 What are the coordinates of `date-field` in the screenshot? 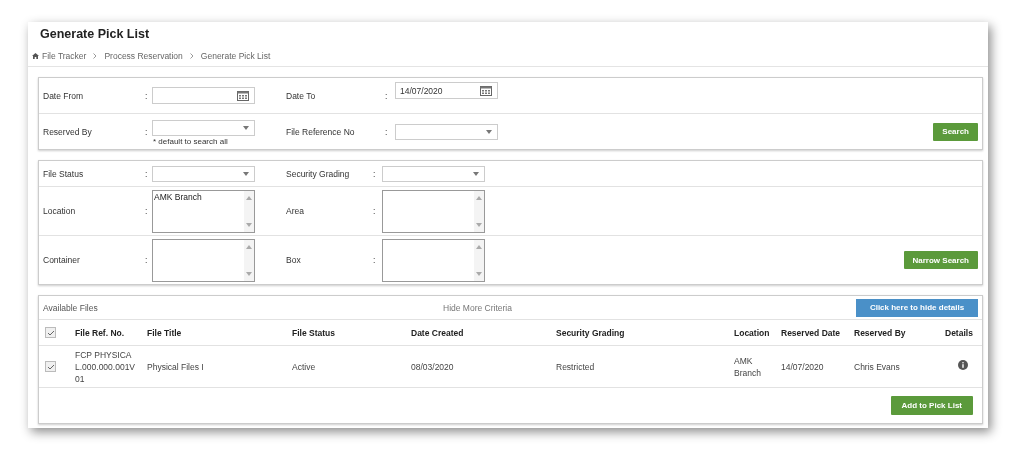 It's located at (203, 95).